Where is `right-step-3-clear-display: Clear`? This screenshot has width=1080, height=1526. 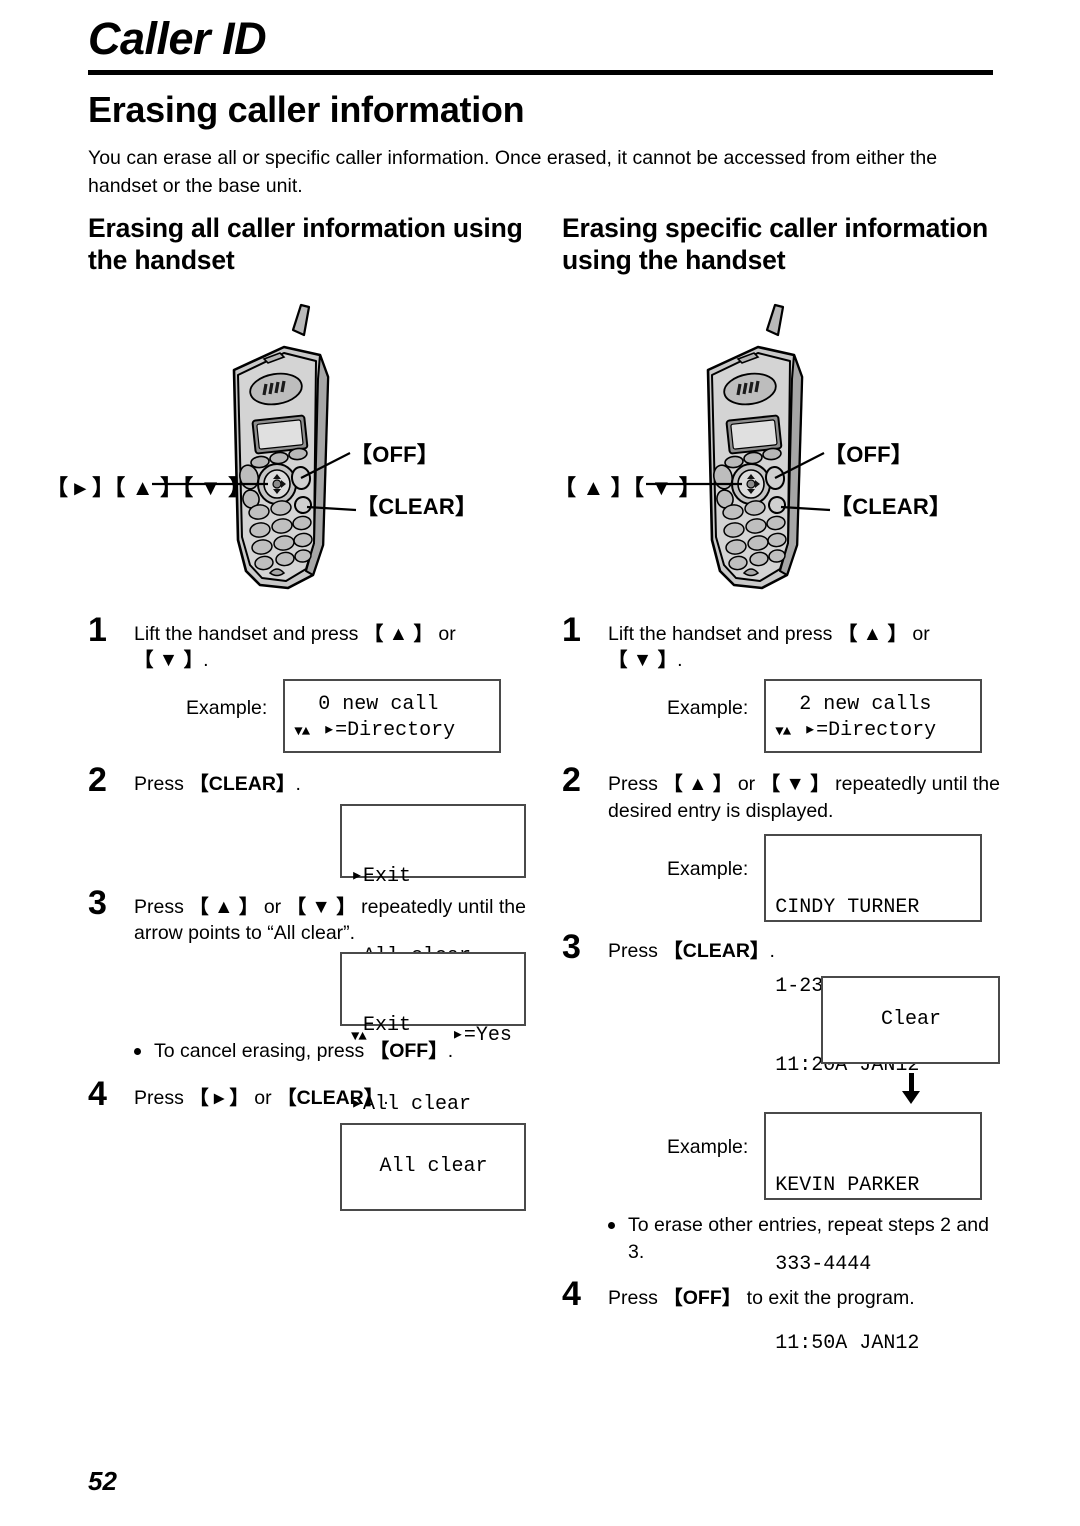 right-step-3-clear-display: Clear is located at coordinates (804, 1020).